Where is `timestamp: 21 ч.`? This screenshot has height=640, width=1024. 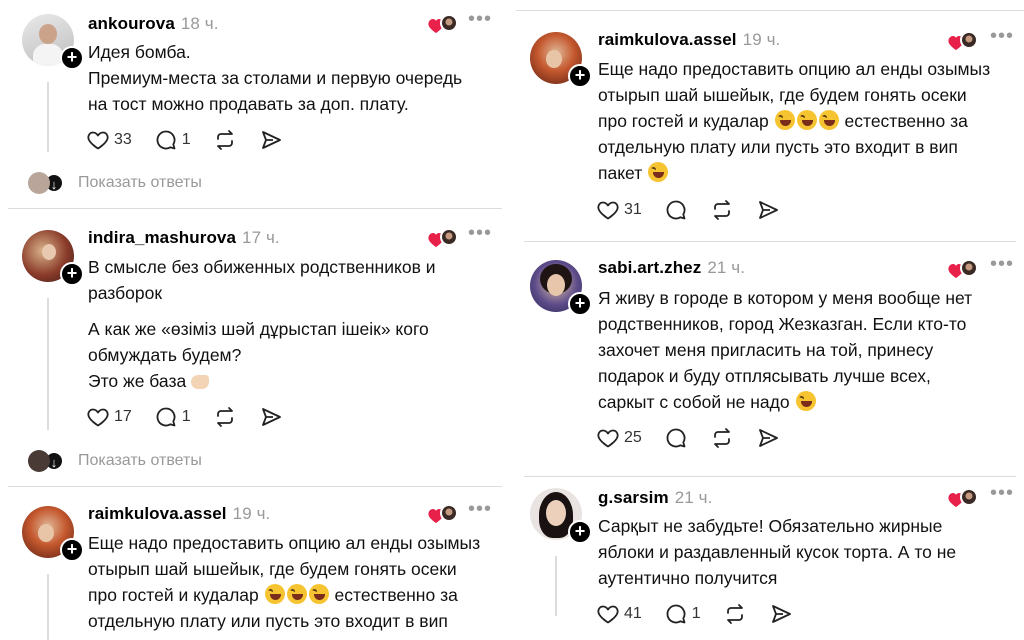
timestamp: 21 ч. is located at coordinates (726, 267).